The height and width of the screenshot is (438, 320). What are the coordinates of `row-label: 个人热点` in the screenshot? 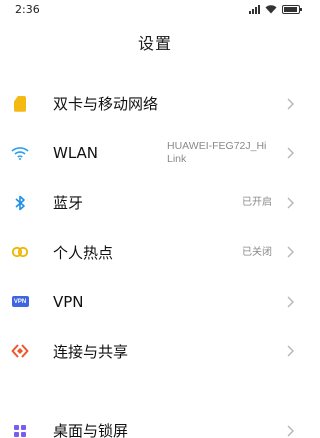 It's located at (83, 252).